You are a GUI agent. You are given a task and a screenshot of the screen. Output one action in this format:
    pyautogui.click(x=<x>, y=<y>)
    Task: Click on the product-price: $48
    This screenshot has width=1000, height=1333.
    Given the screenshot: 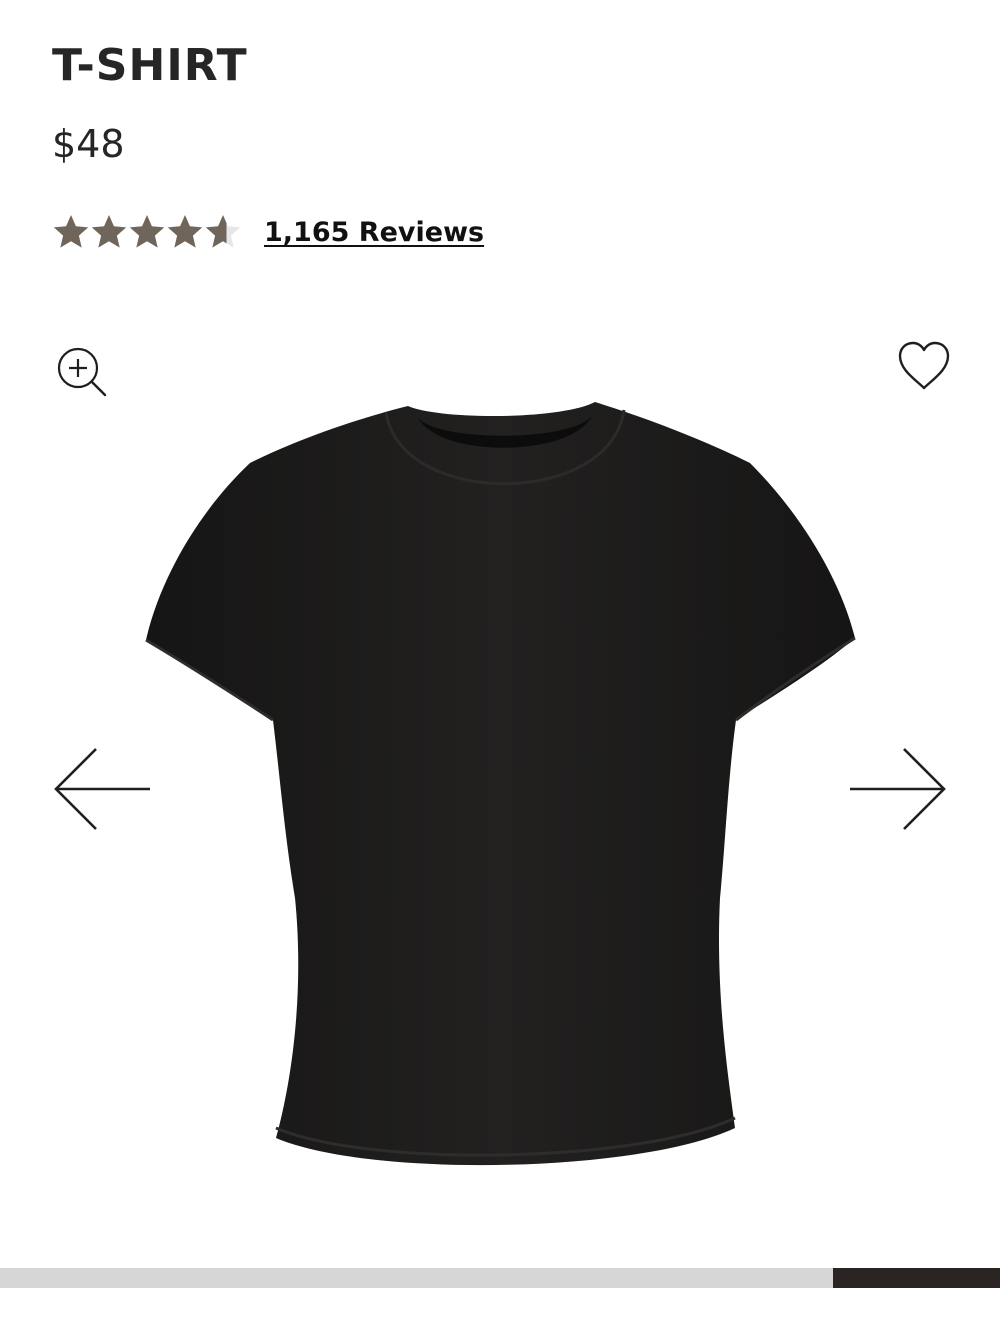 What is the action you would take?
    pyautogui.click(x=88, y=144)
    